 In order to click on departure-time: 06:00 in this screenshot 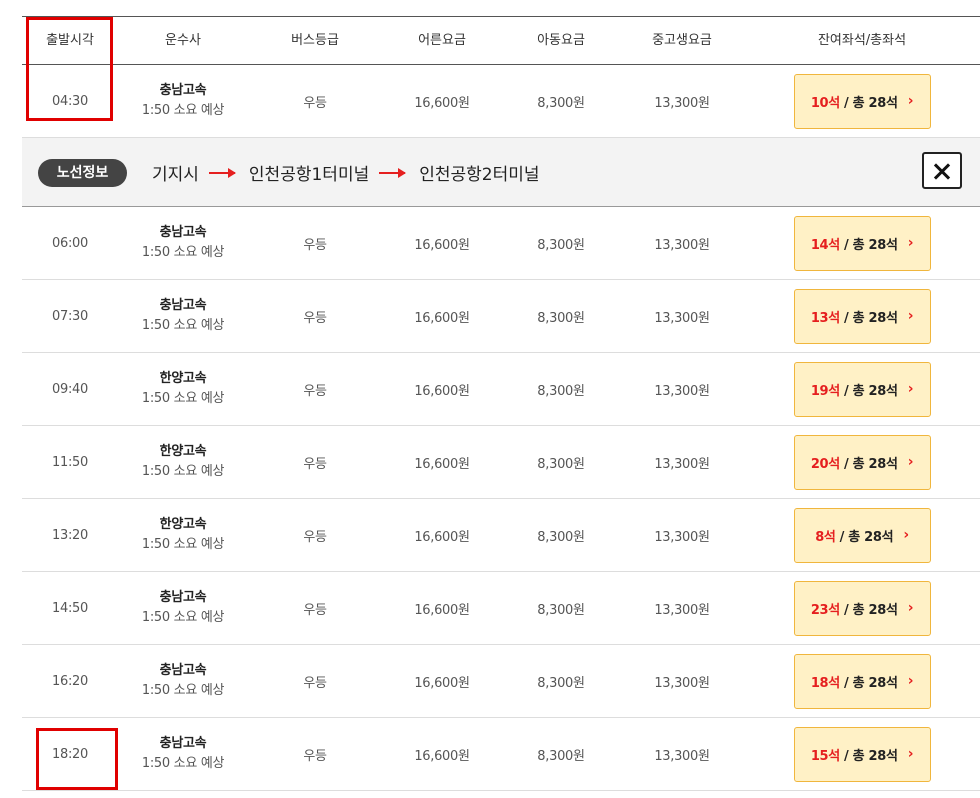, I will do `click(70, 243)`.